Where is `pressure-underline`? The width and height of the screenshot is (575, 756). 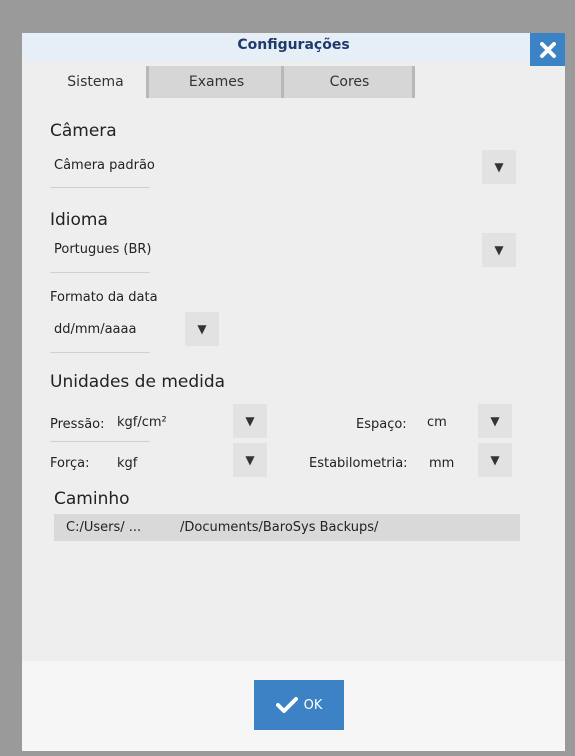 pressure-underline is located at coordinates (100, 441).